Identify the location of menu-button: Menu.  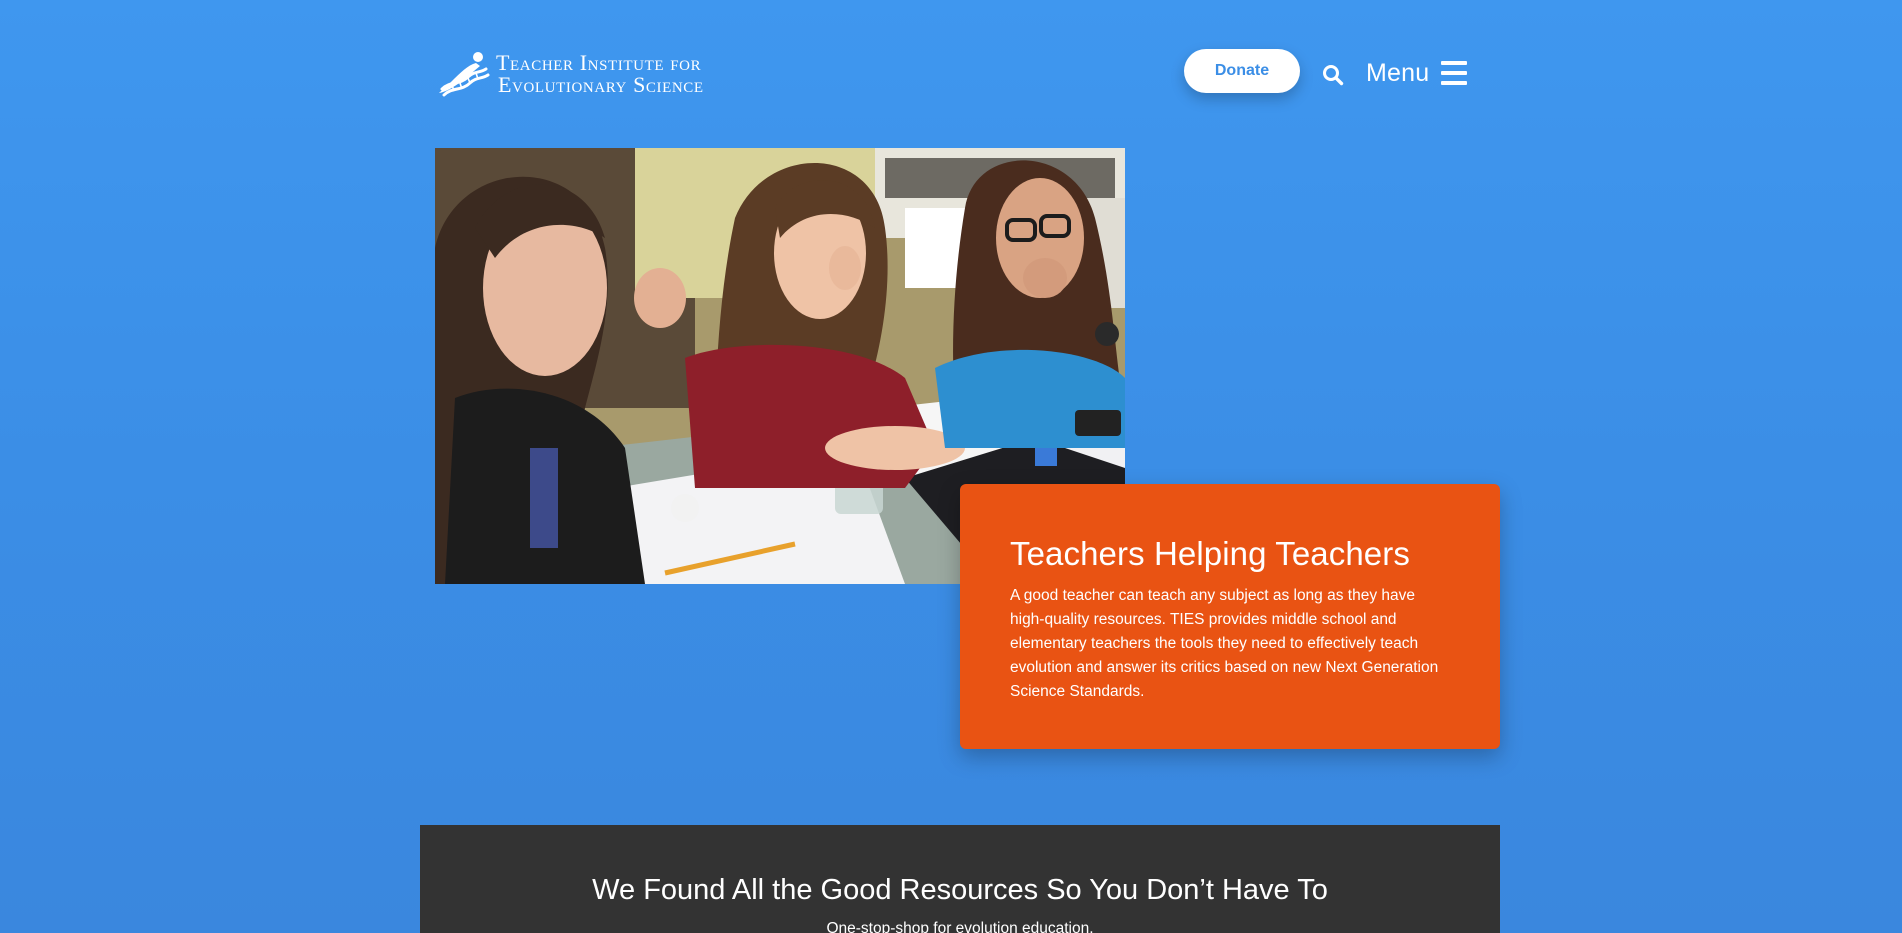
(1417, 73).